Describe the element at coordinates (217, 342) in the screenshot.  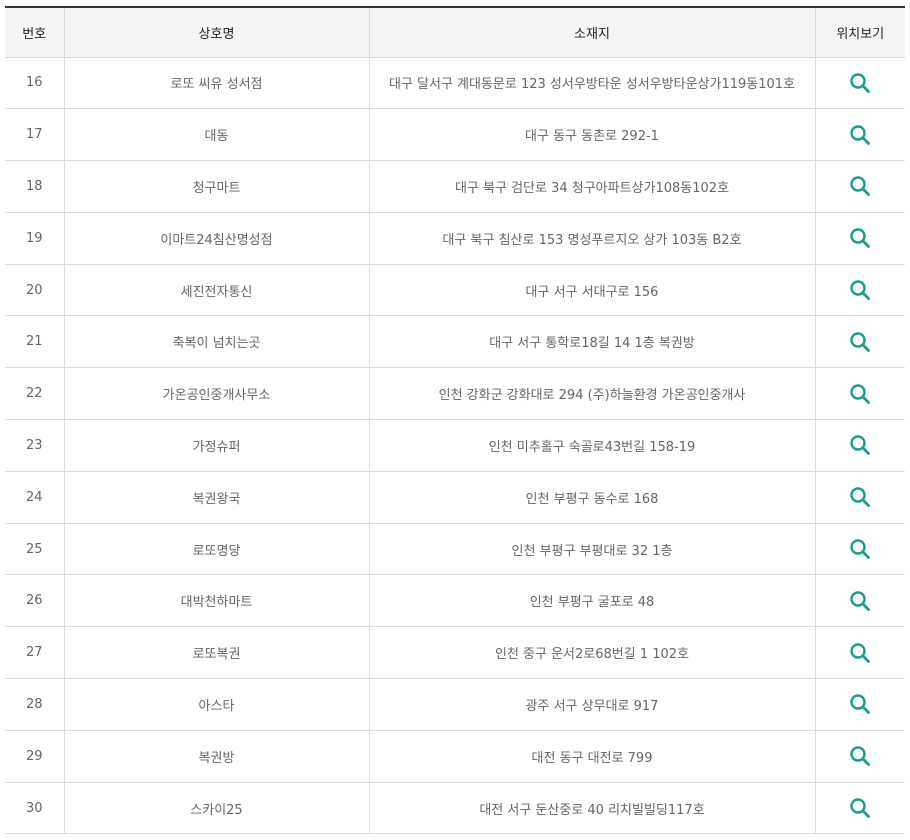
I see `row-store-name: 축복이 넘치는곳` at that location.